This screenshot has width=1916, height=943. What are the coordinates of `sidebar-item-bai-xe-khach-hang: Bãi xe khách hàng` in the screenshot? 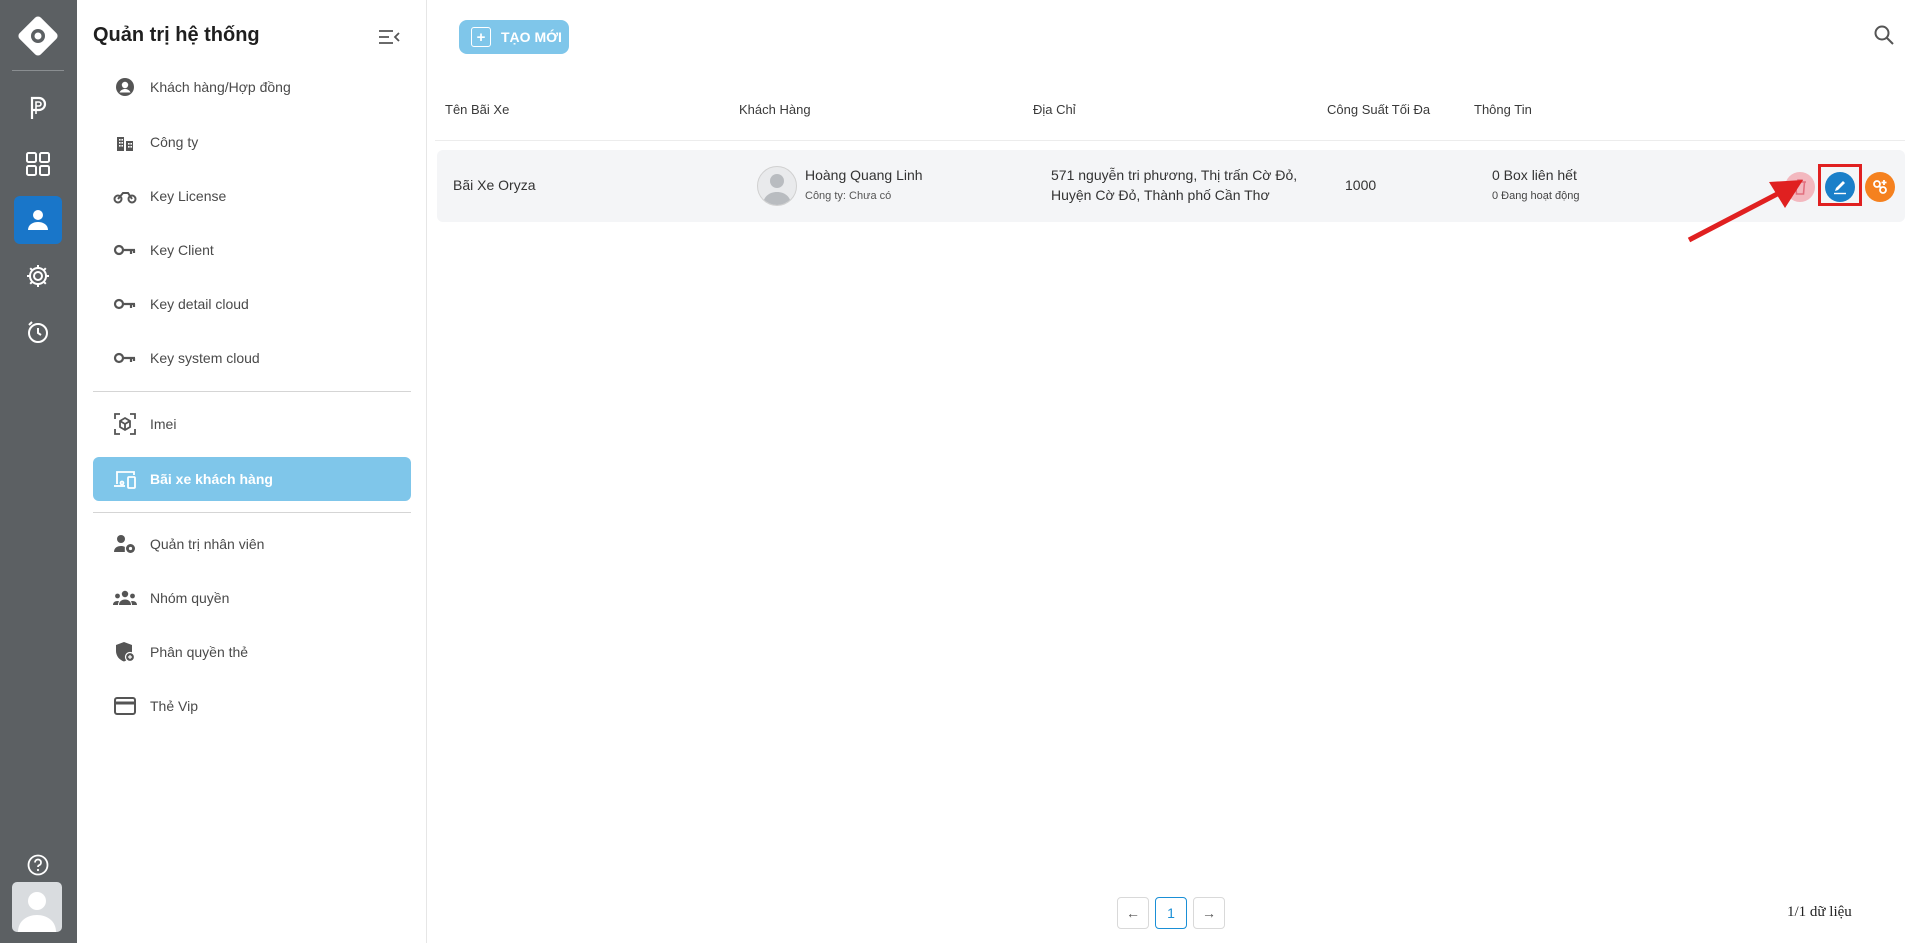 It's located at (252, 479).